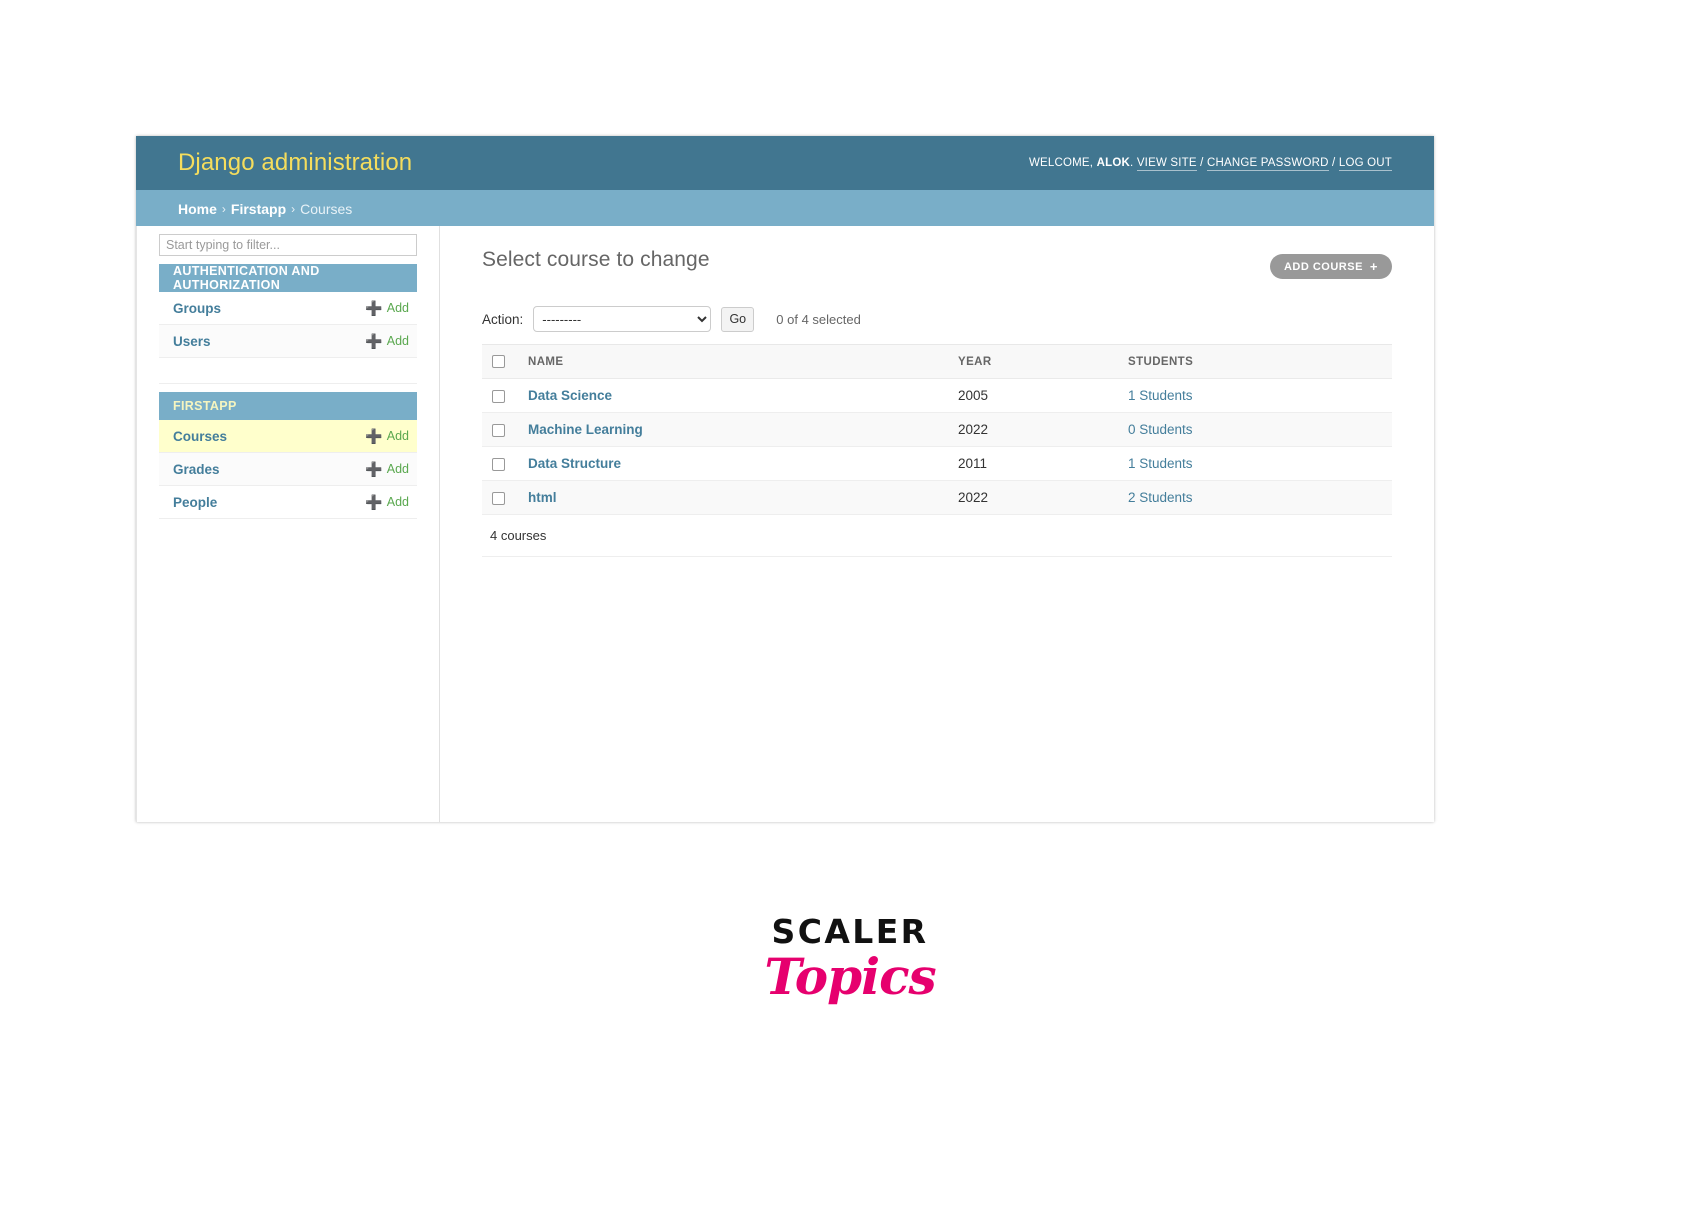 This screenshot has height=1210, width=1700. What do you see at coordinates (196, 469) in the screenshot?
I see `sidebar-item-grades-label: Grades` at bounding box center [196, 469].